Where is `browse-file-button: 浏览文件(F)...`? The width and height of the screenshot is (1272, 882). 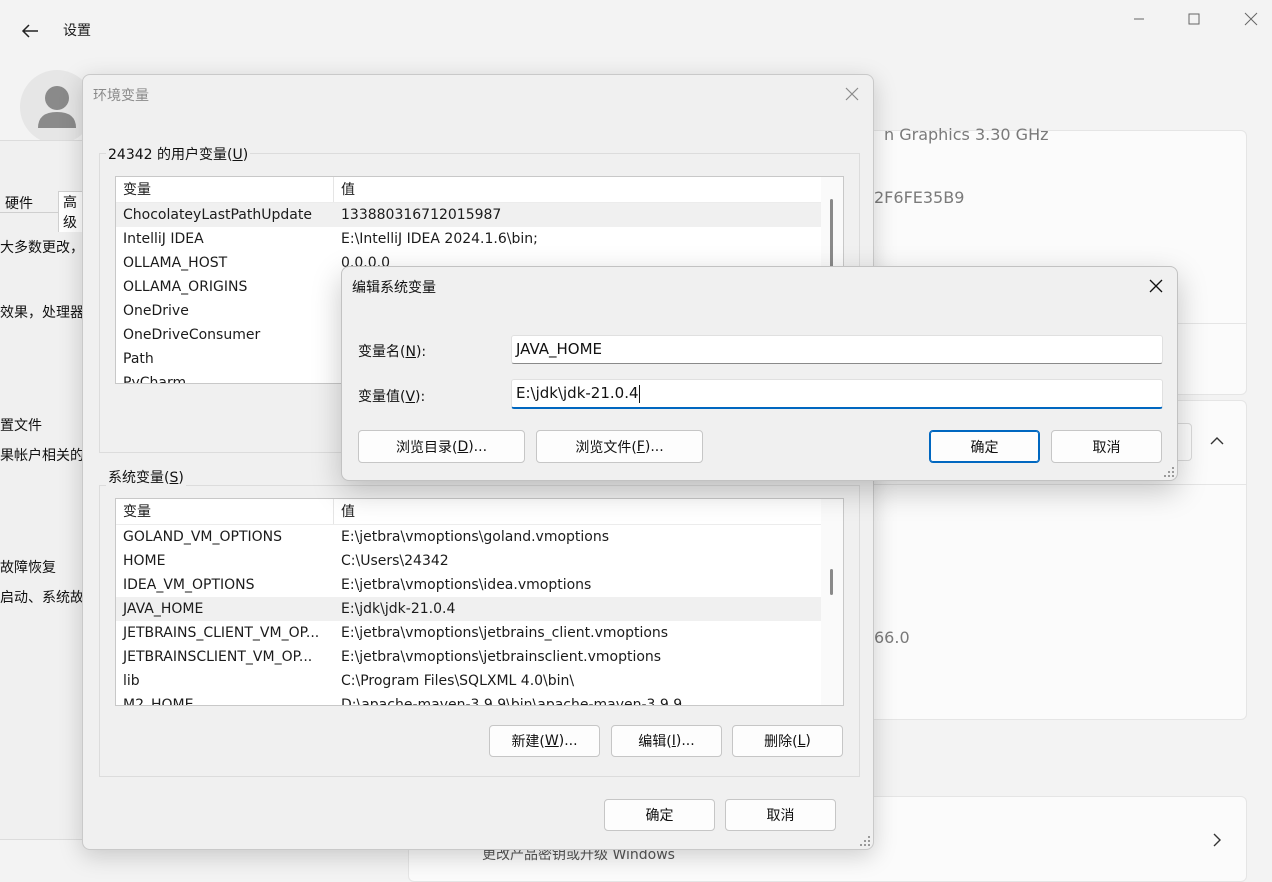 browse-file-button: 浏览文件(F)... is located at coordinates (619, 446).